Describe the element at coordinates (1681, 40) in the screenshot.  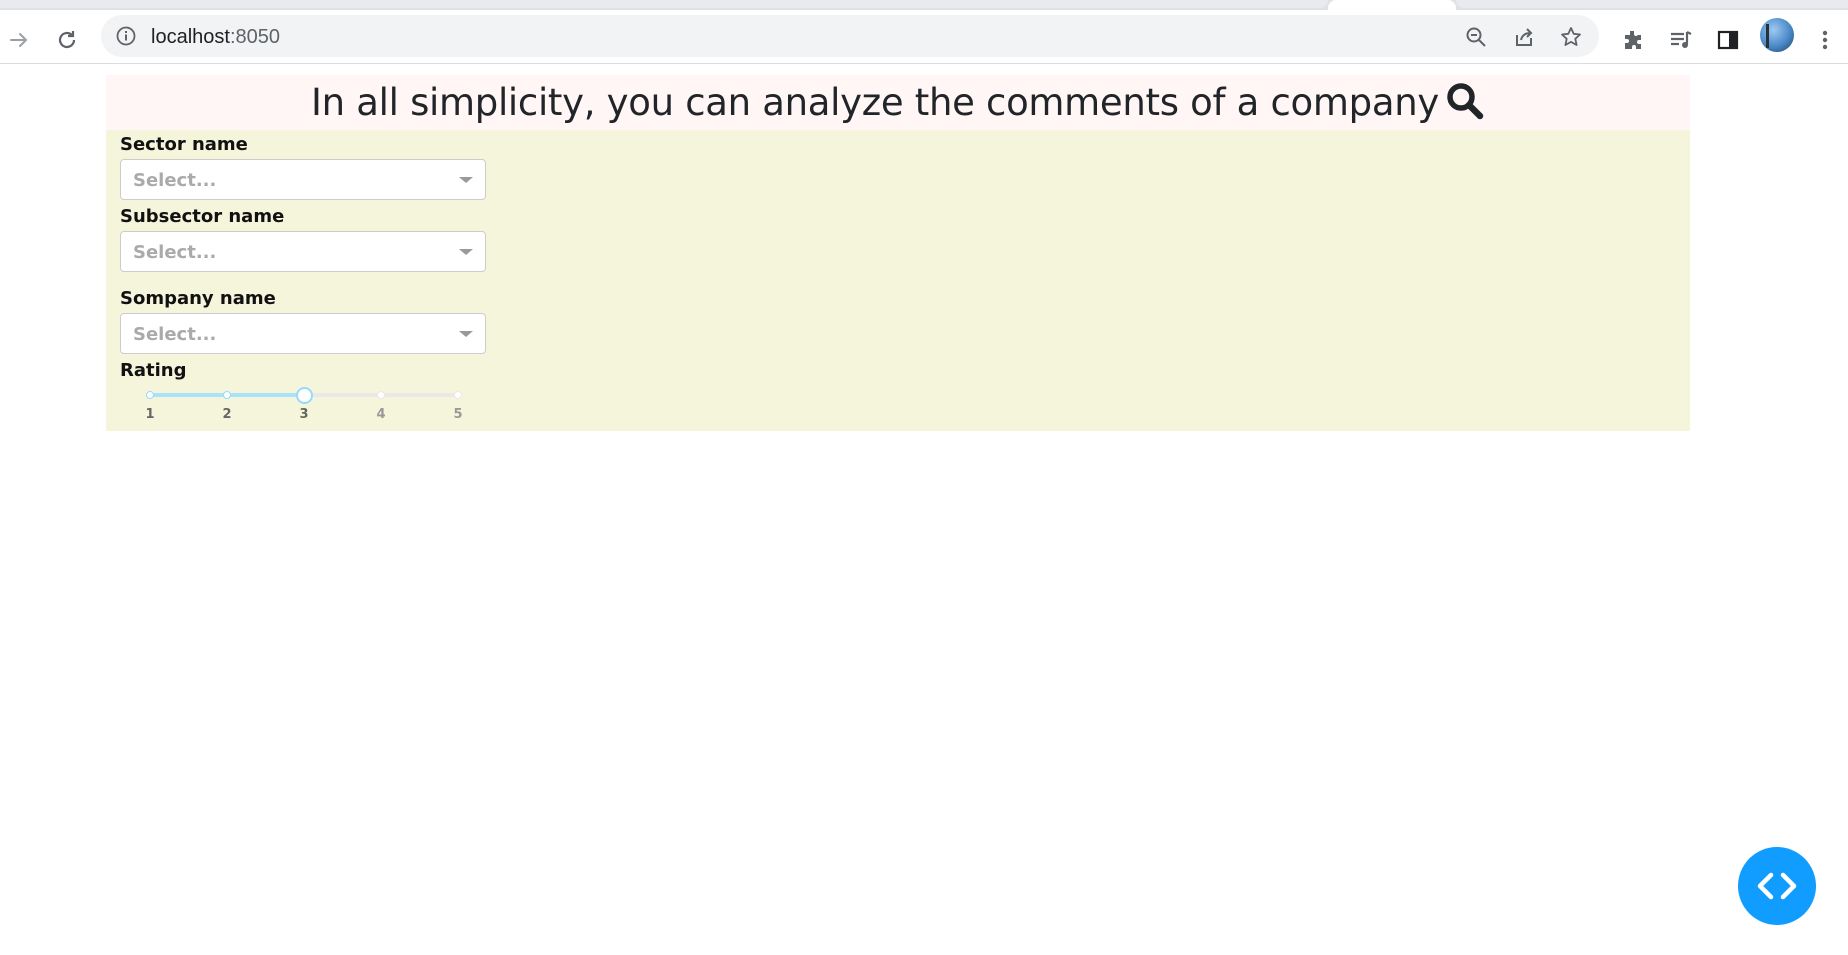
I see `media-icon` at that location.